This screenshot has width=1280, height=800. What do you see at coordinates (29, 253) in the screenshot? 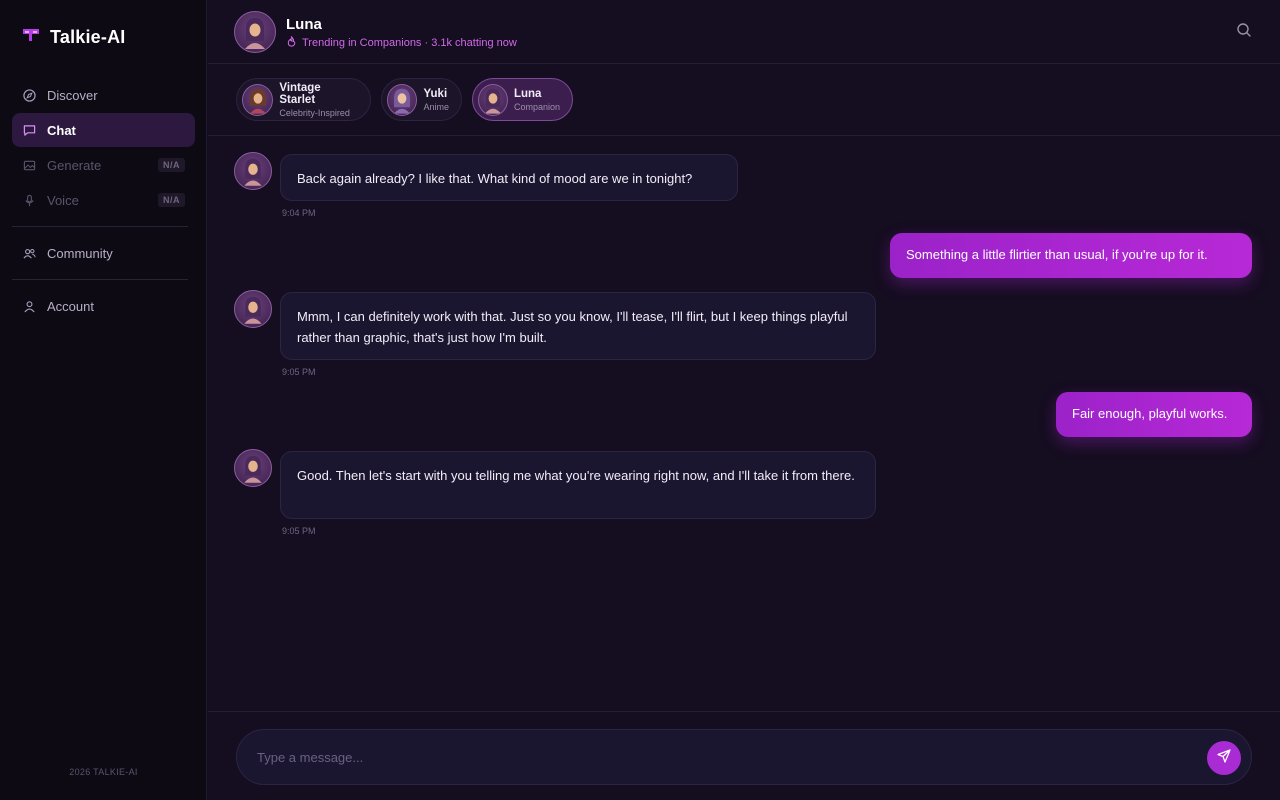
I see `users-icon` at bounding box center [29, 253].